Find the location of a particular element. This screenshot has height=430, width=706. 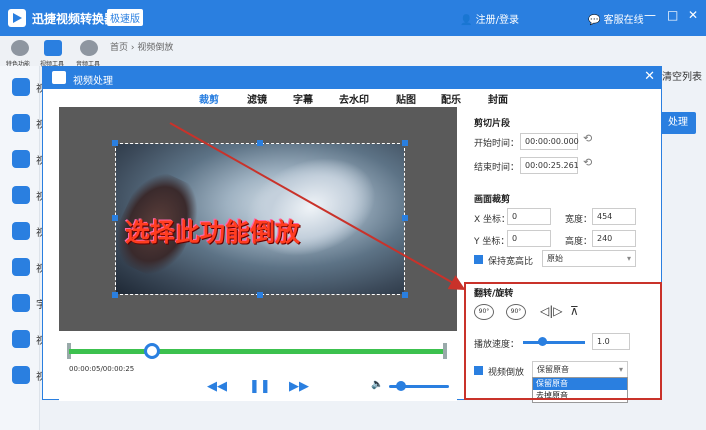

music-icon is located at coordinates (89, 48).